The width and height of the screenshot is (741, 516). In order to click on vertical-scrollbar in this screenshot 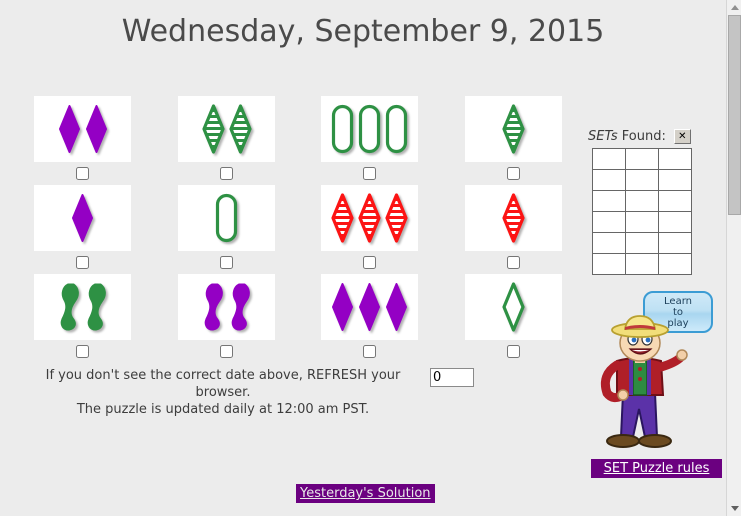, I will do `click(733, 258)`.